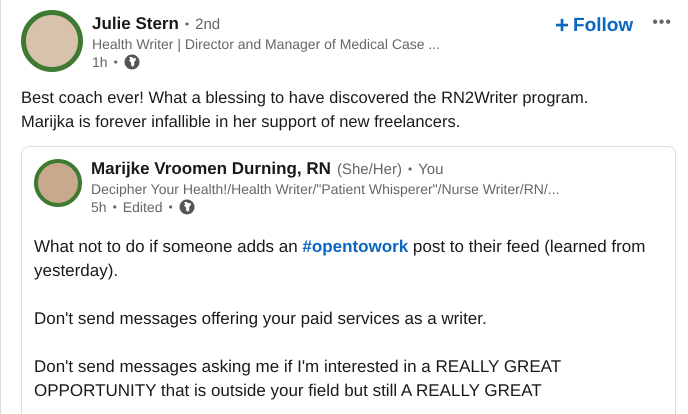 This screenshot has height=414, width=688. What do you see at coordinates (340, 259) in the screenshot?
I see `post-paragraph: What not to do if someone adds an #opentowork post to their feed (learned from yesterday).` at bounding box center [340, 259].